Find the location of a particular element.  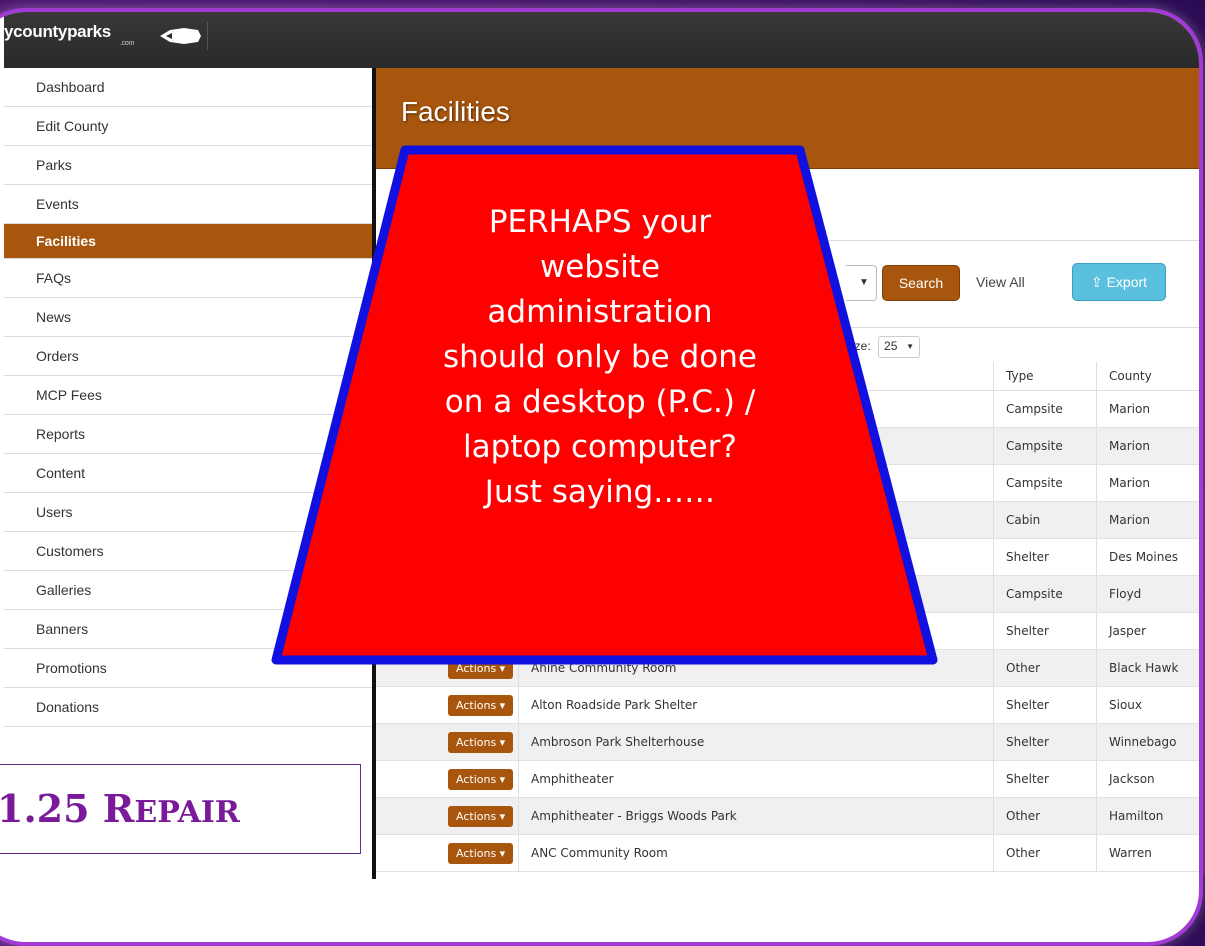

callout-line: PERHAPS your is located at coordinates (600, 222).